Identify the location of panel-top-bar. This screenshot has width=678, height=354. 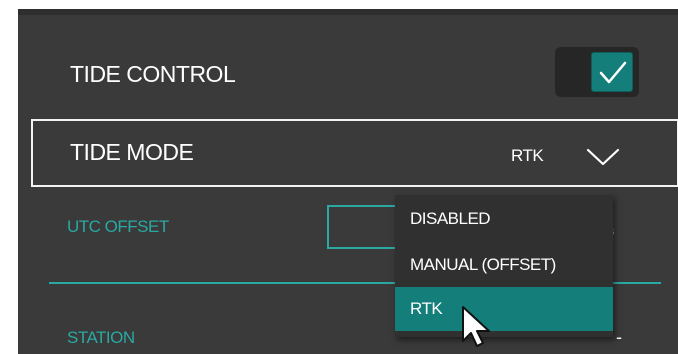
(348, 12).